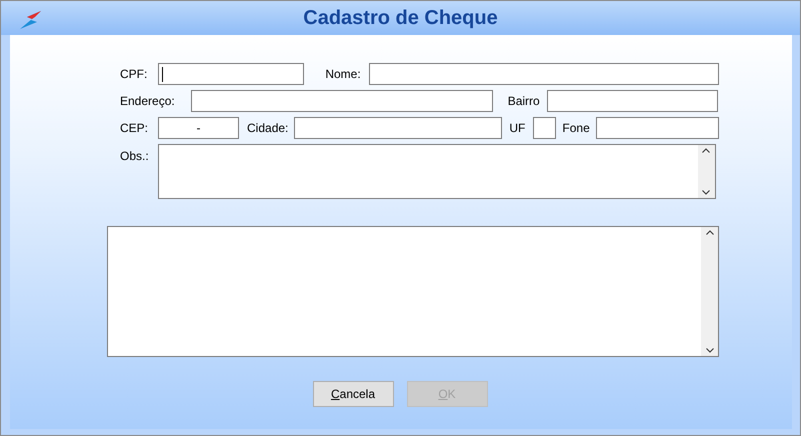 The height and width of the screenshot is (436, 801). What do you see at coordinates (134, 128) in the screenshot?
I see `field-label: CEP:` at bounding box center [134, 128].